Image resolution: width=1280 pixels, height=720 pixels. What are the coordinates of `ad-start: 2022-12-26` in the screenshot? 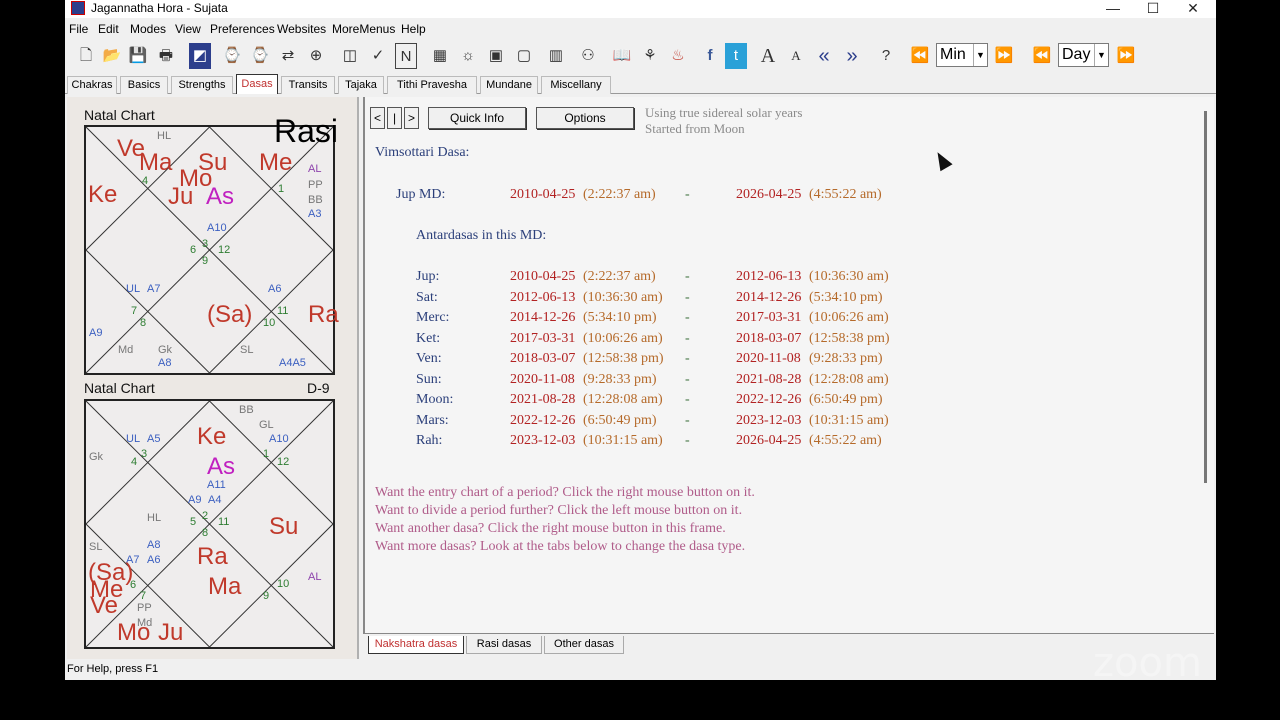 It's located at (542, 421).